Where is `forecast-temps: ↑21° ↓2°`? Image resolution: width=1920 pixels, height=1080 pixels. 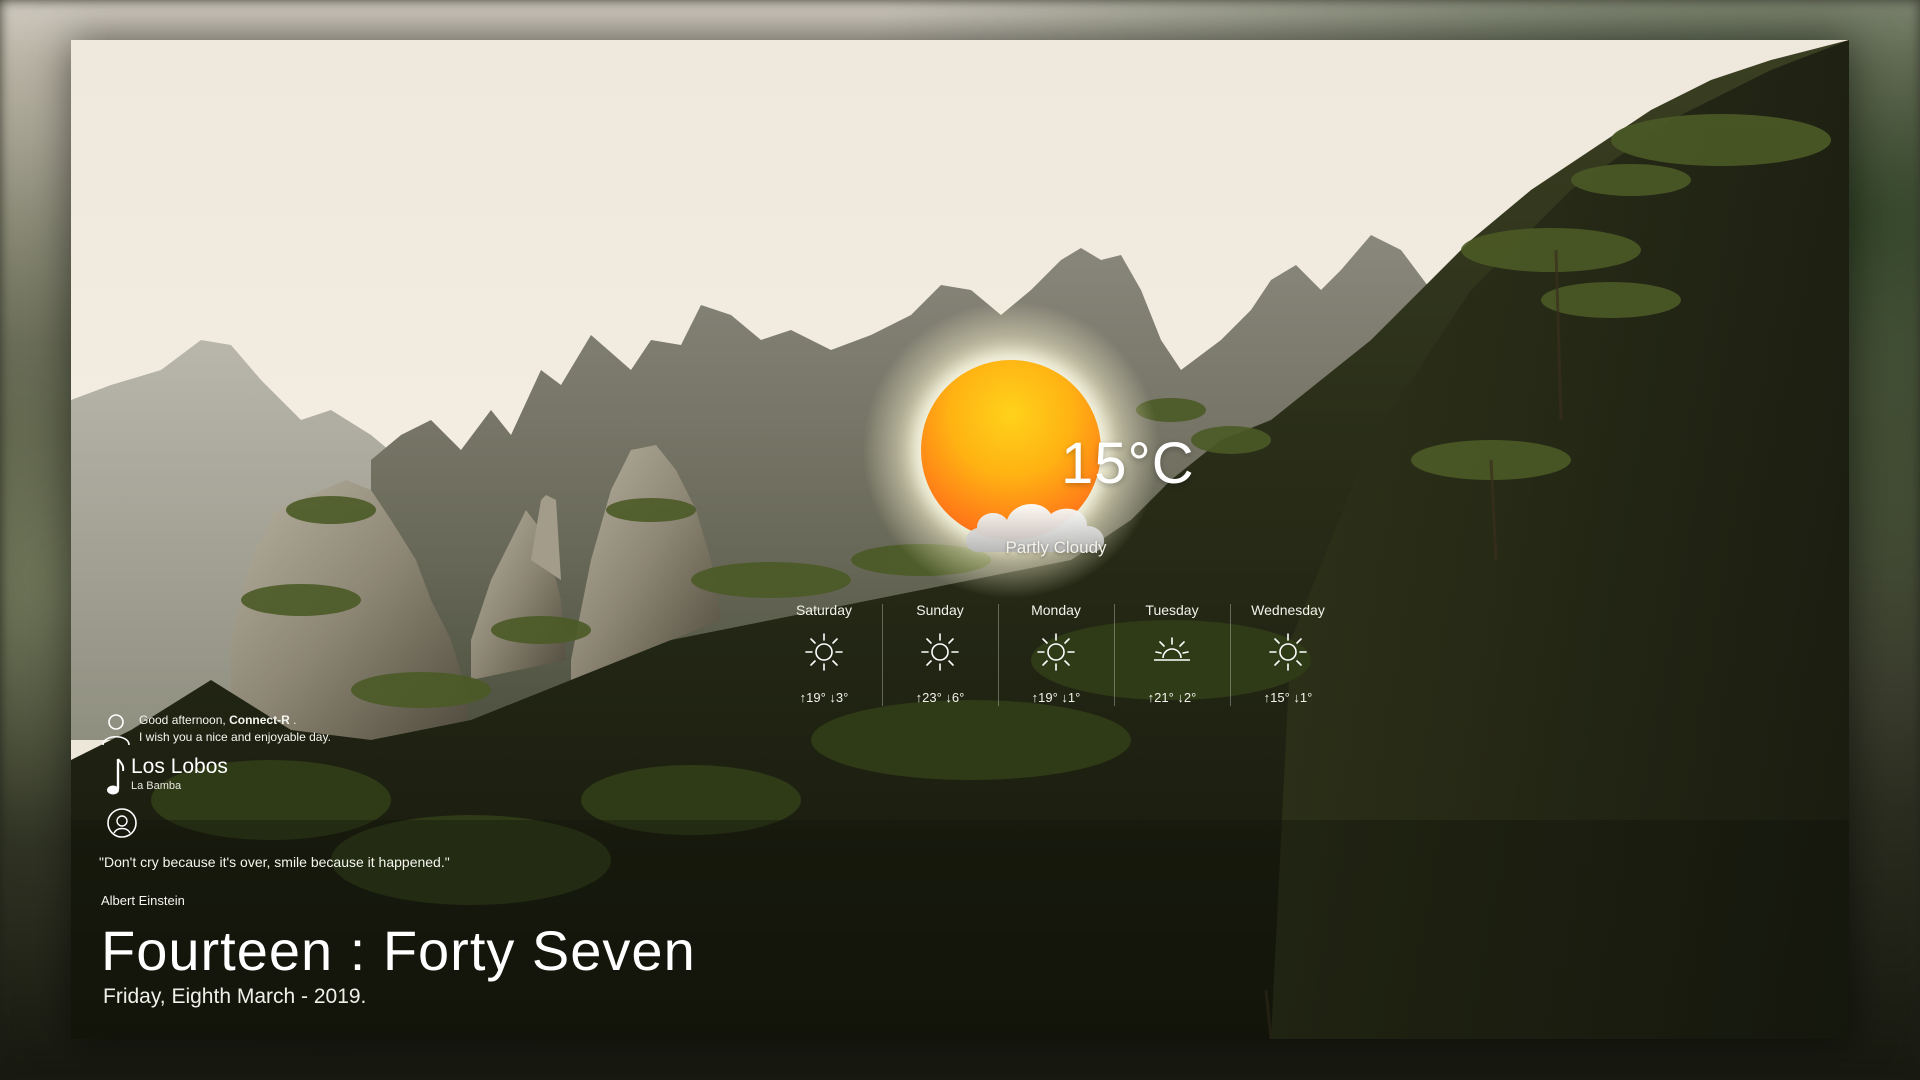
forecast-temps: ↑21° ↓2° is located at coordinates (1172, 697).